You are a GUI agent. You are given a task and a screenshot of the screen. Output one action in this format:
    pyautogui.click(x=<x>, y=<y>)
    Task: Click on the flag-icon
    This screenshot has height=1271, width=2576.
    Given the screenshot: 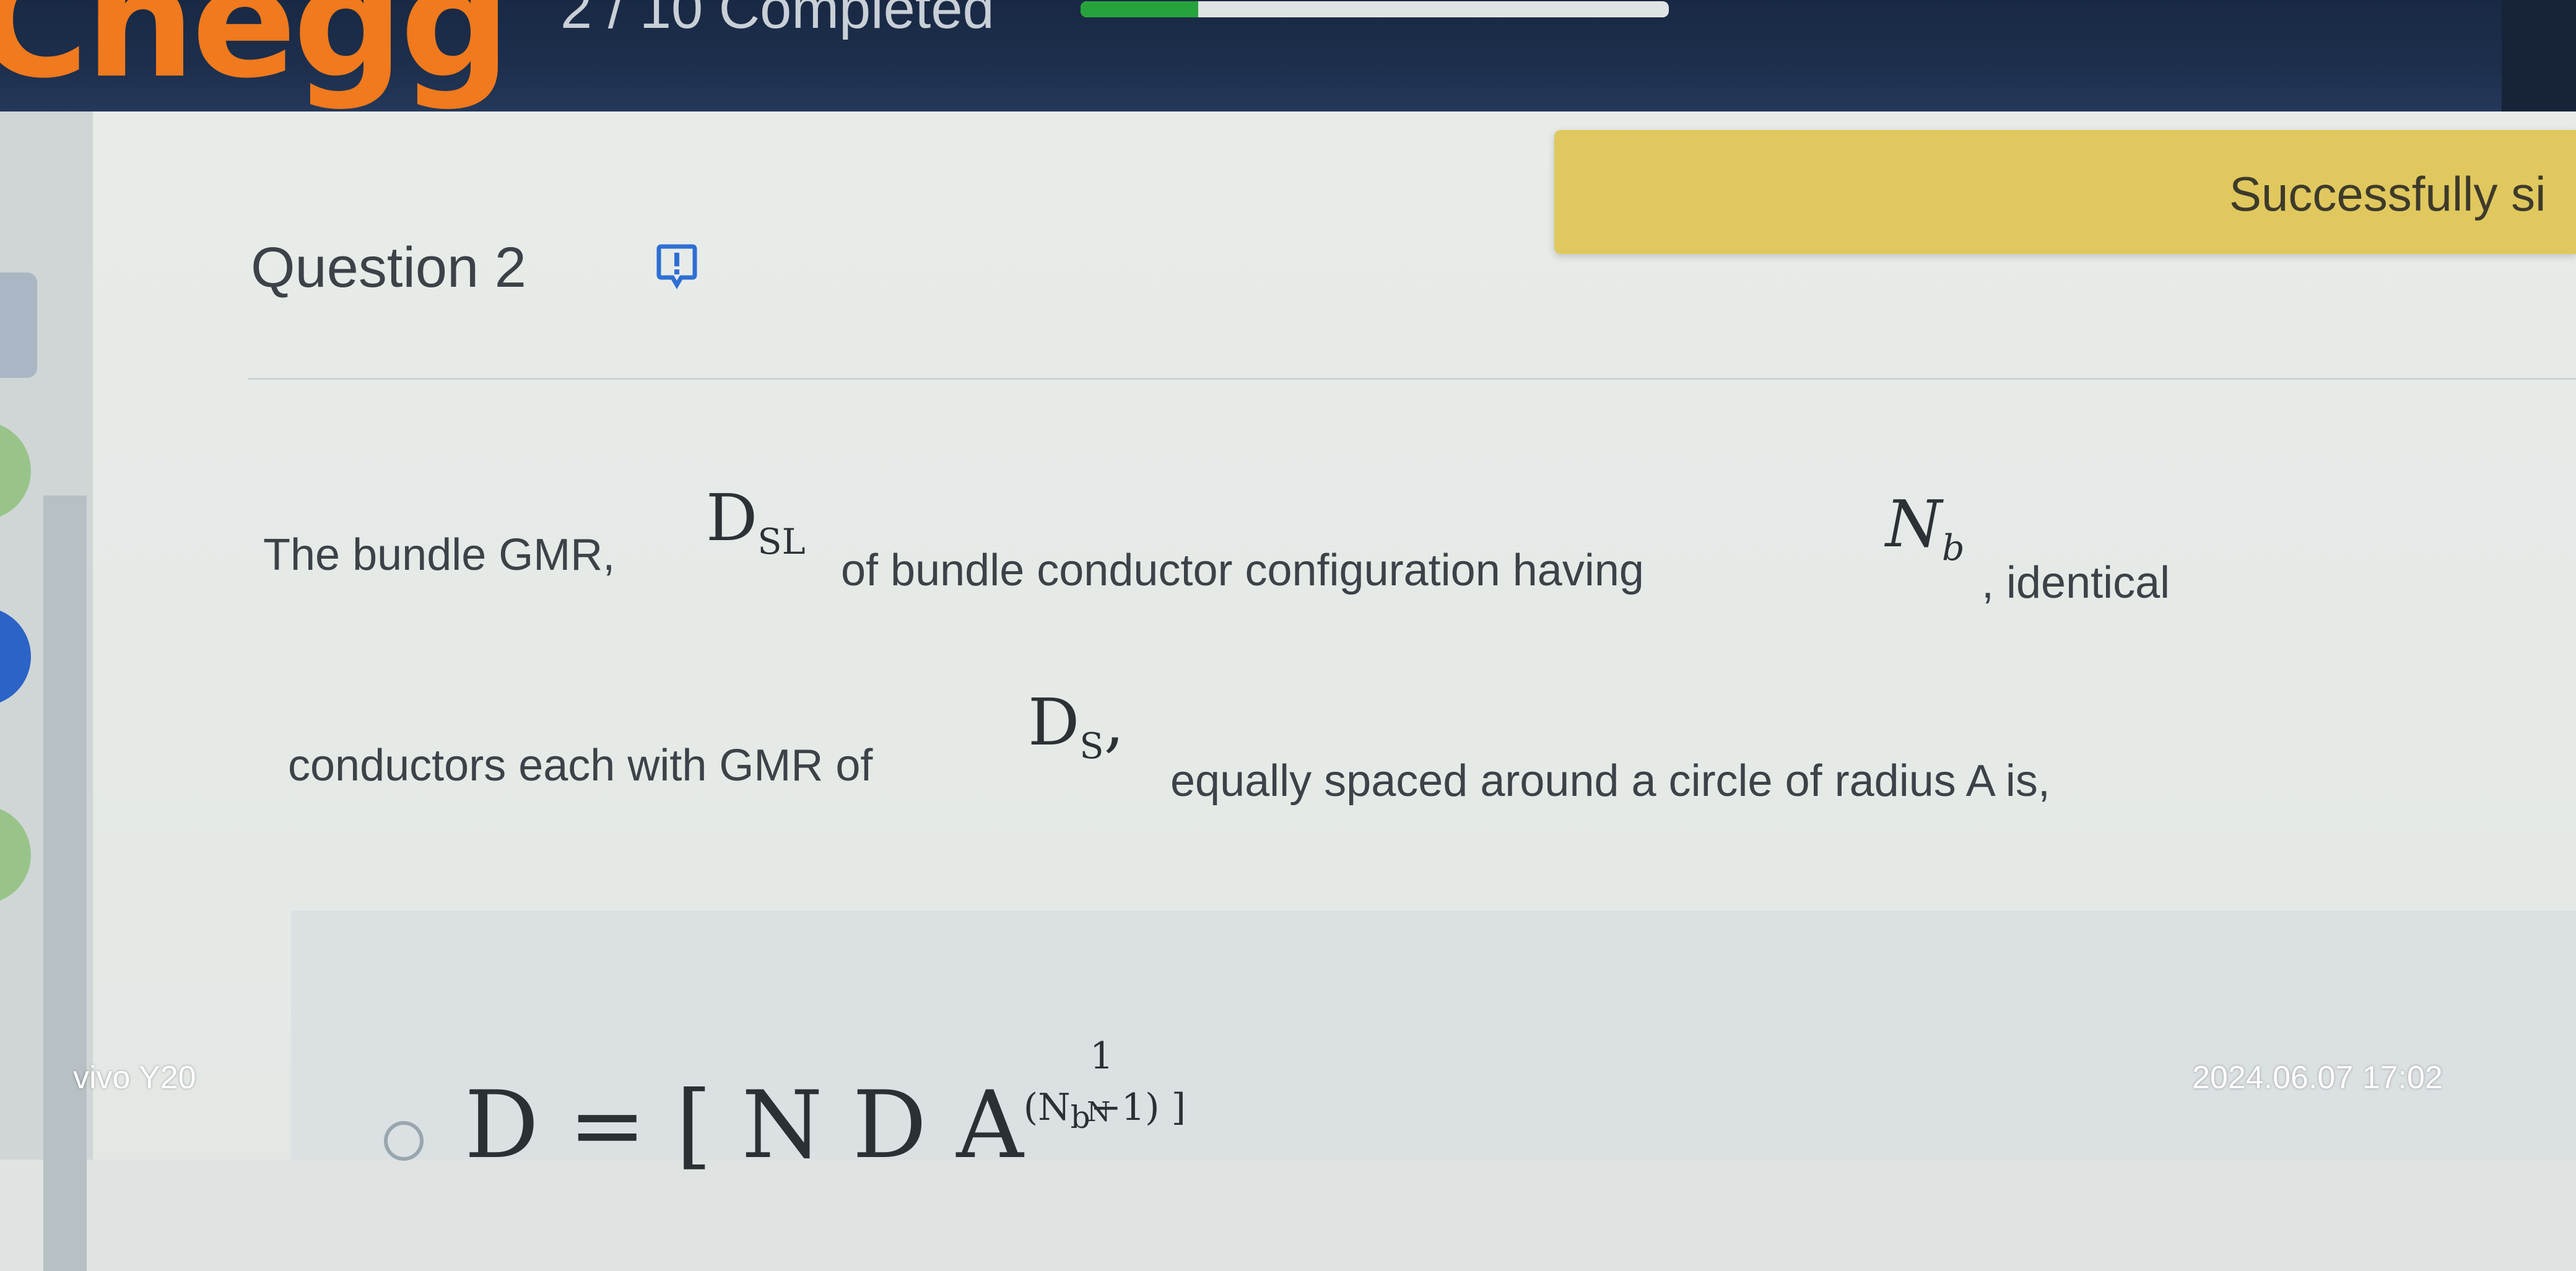 What is the action you would take?
    pyautogui.click(x=676, y=266)
    